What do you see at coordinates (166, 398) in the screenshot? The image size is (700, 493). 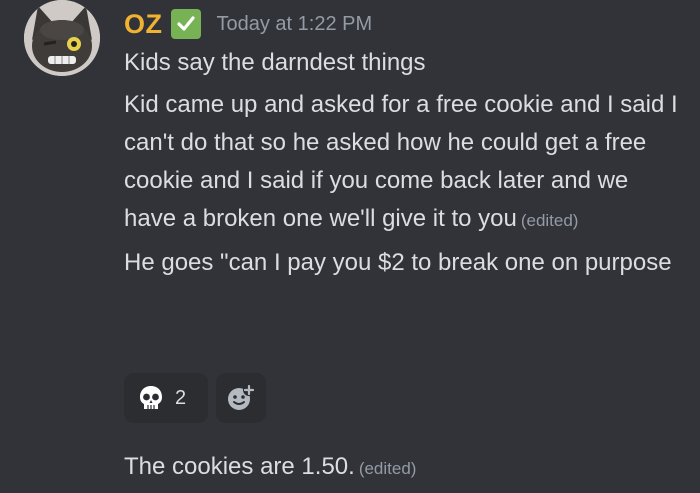 I see `reaction-skull: 2` at bounding box center [166, 398].